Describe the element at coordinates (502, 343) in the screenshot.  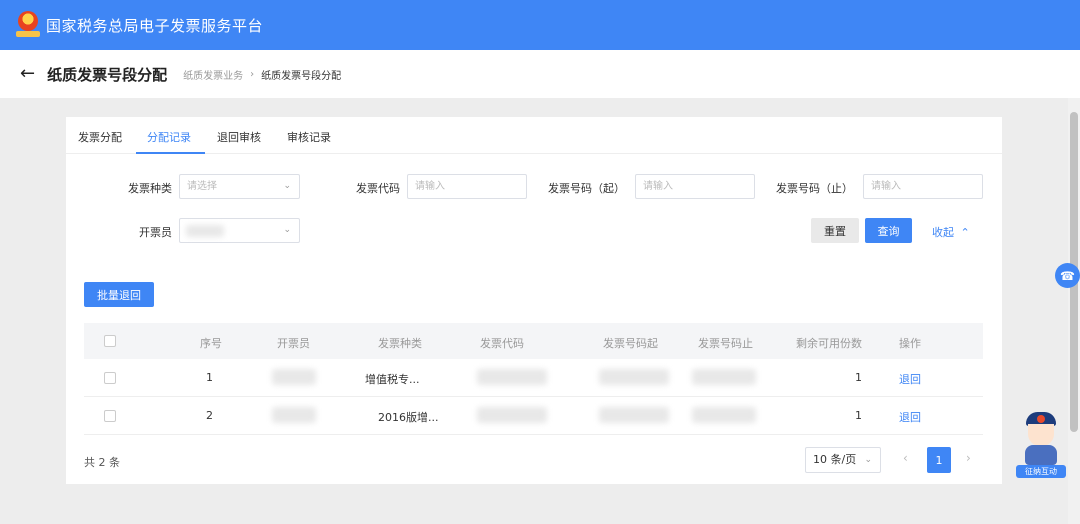
I see `column-header-invoice-code: 发票代码` at that location.